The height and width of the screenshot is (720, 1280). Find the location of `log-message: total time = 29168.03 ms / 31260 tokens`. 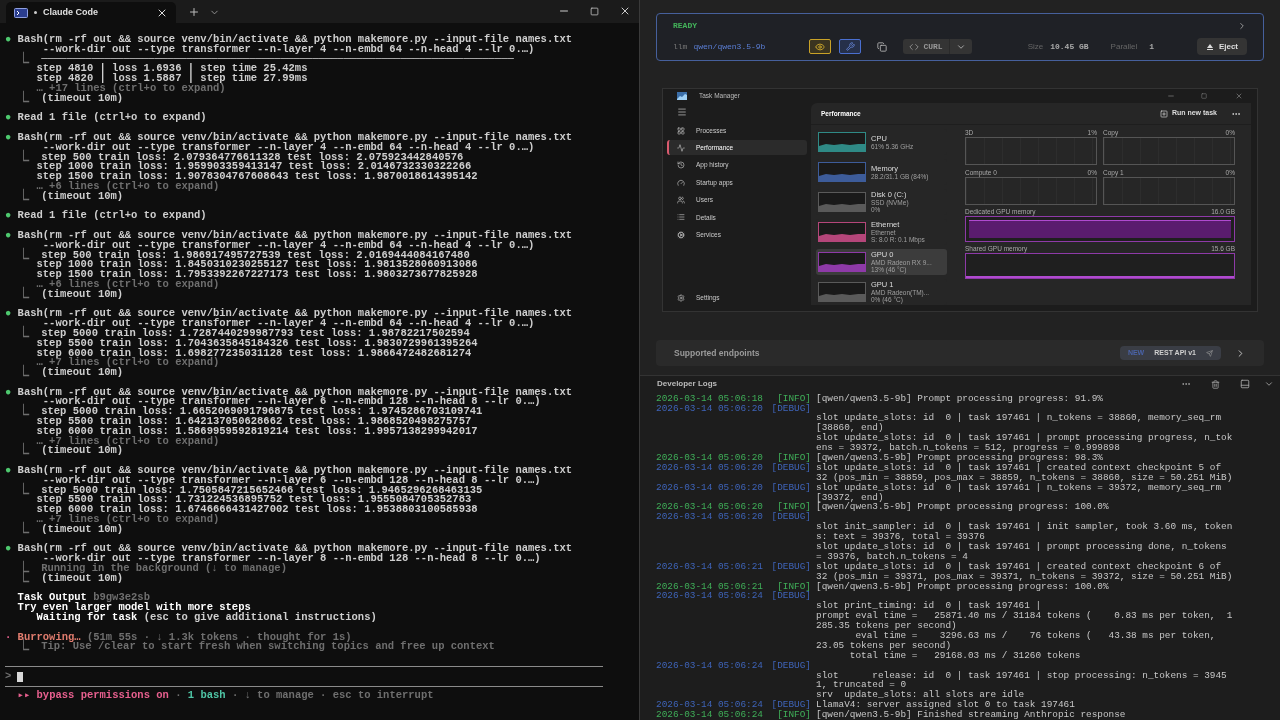

log-message: total time = 29168.03 ms / 31260 tokens is located at coordinates (964, 655).